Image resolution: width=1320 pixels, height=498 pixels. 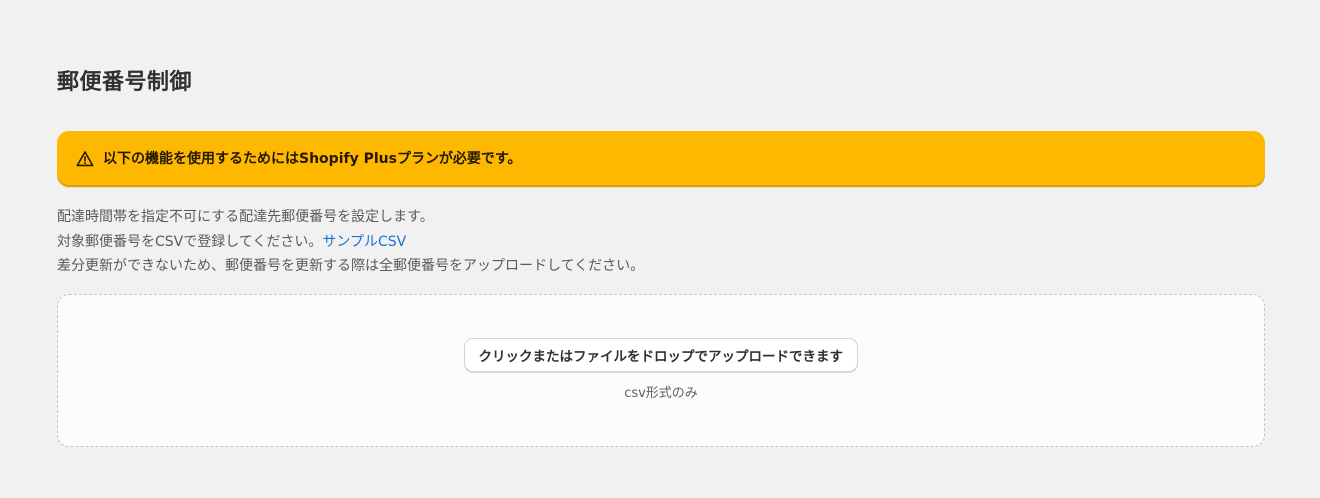 I want to click on description-line-2: 対象郵便番号をCSVで登録してください。サンプルCSV, so click(x=350, y=242).